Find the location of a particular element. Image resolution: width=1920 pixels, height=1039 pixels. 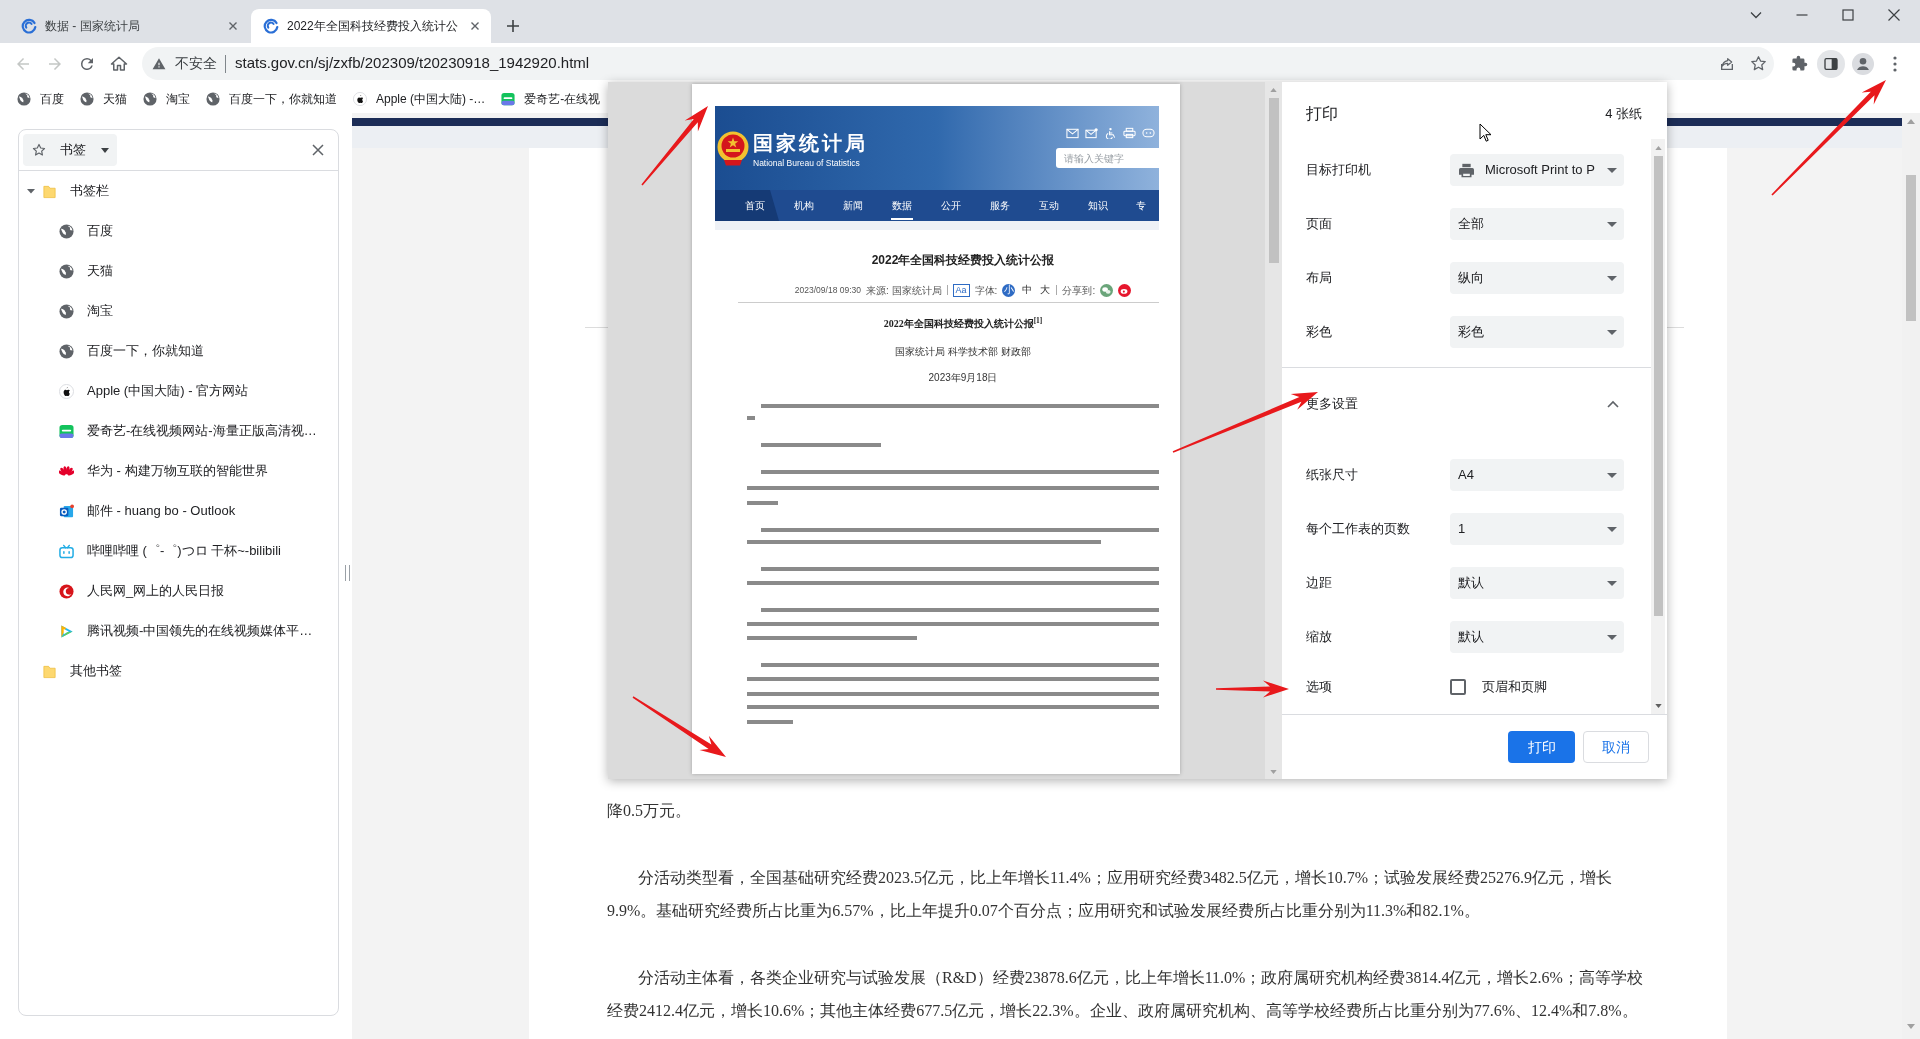

share-icon is located at coordinates (1727, 63).